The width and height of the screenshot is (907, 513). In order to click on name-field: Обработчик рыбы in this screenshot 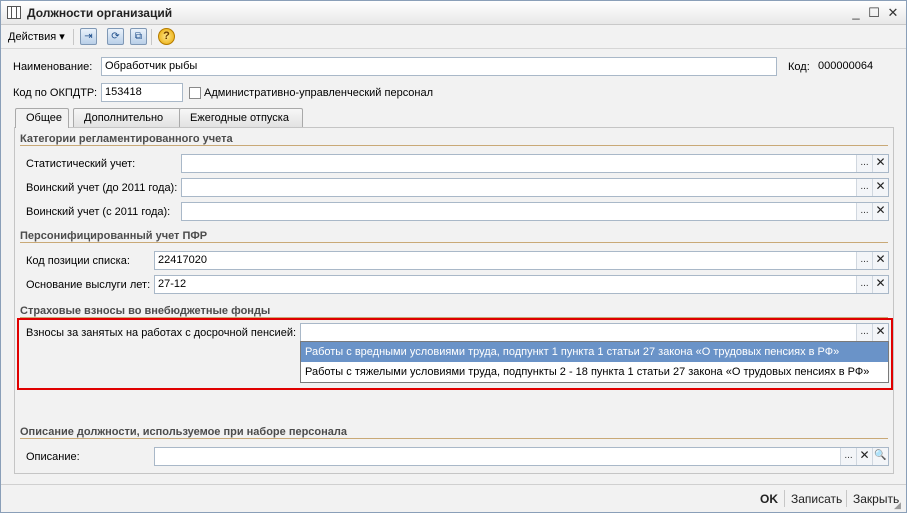, I will do `click(439, 66)`.